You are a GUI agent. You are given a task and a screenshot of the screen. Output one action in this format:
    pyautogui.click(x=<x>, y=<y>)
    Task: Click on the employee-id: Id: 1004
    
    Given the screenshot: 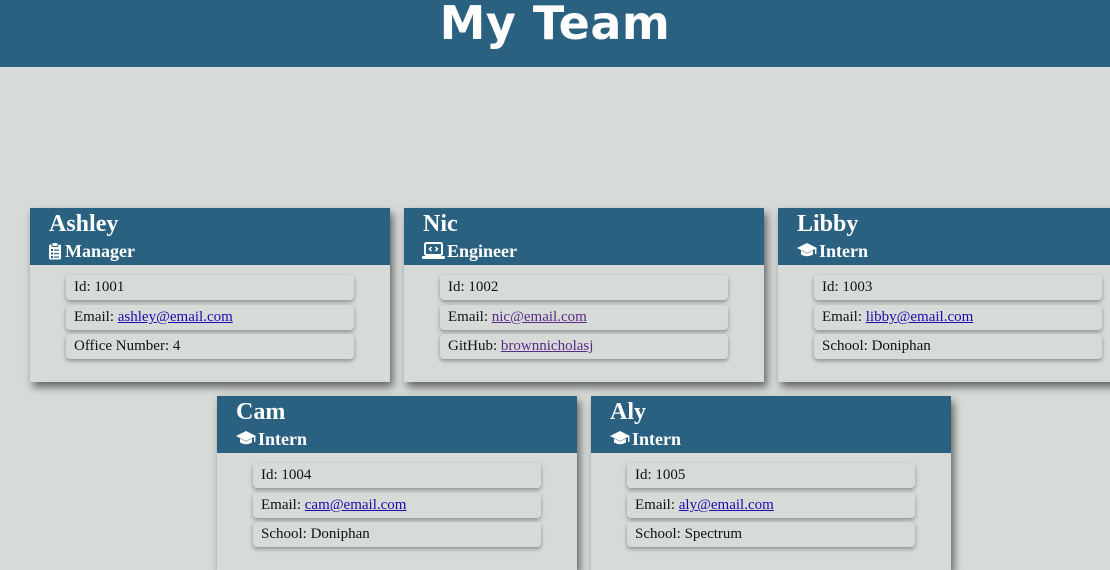 What is the action you would take?
    pyautogui.click(x=397, y=475)
    